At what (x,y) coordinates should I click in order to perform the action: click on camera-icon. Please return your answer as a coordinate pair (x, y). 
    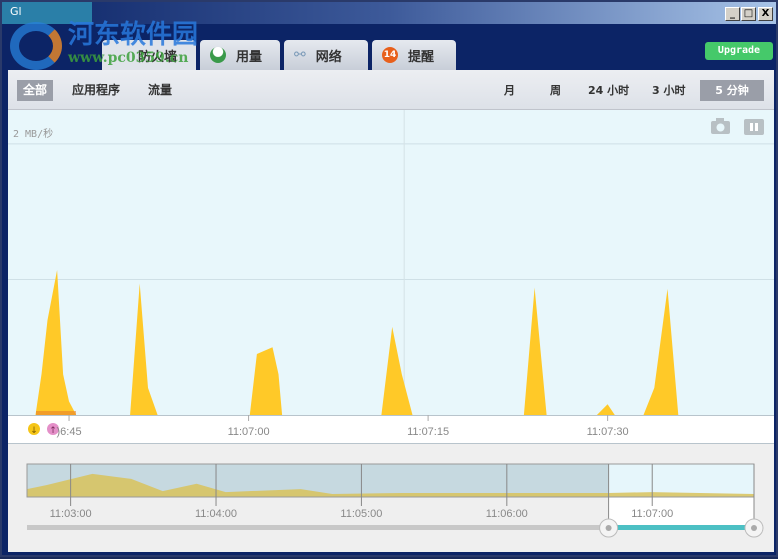
    Looking at the image, I should click on (720, 126).